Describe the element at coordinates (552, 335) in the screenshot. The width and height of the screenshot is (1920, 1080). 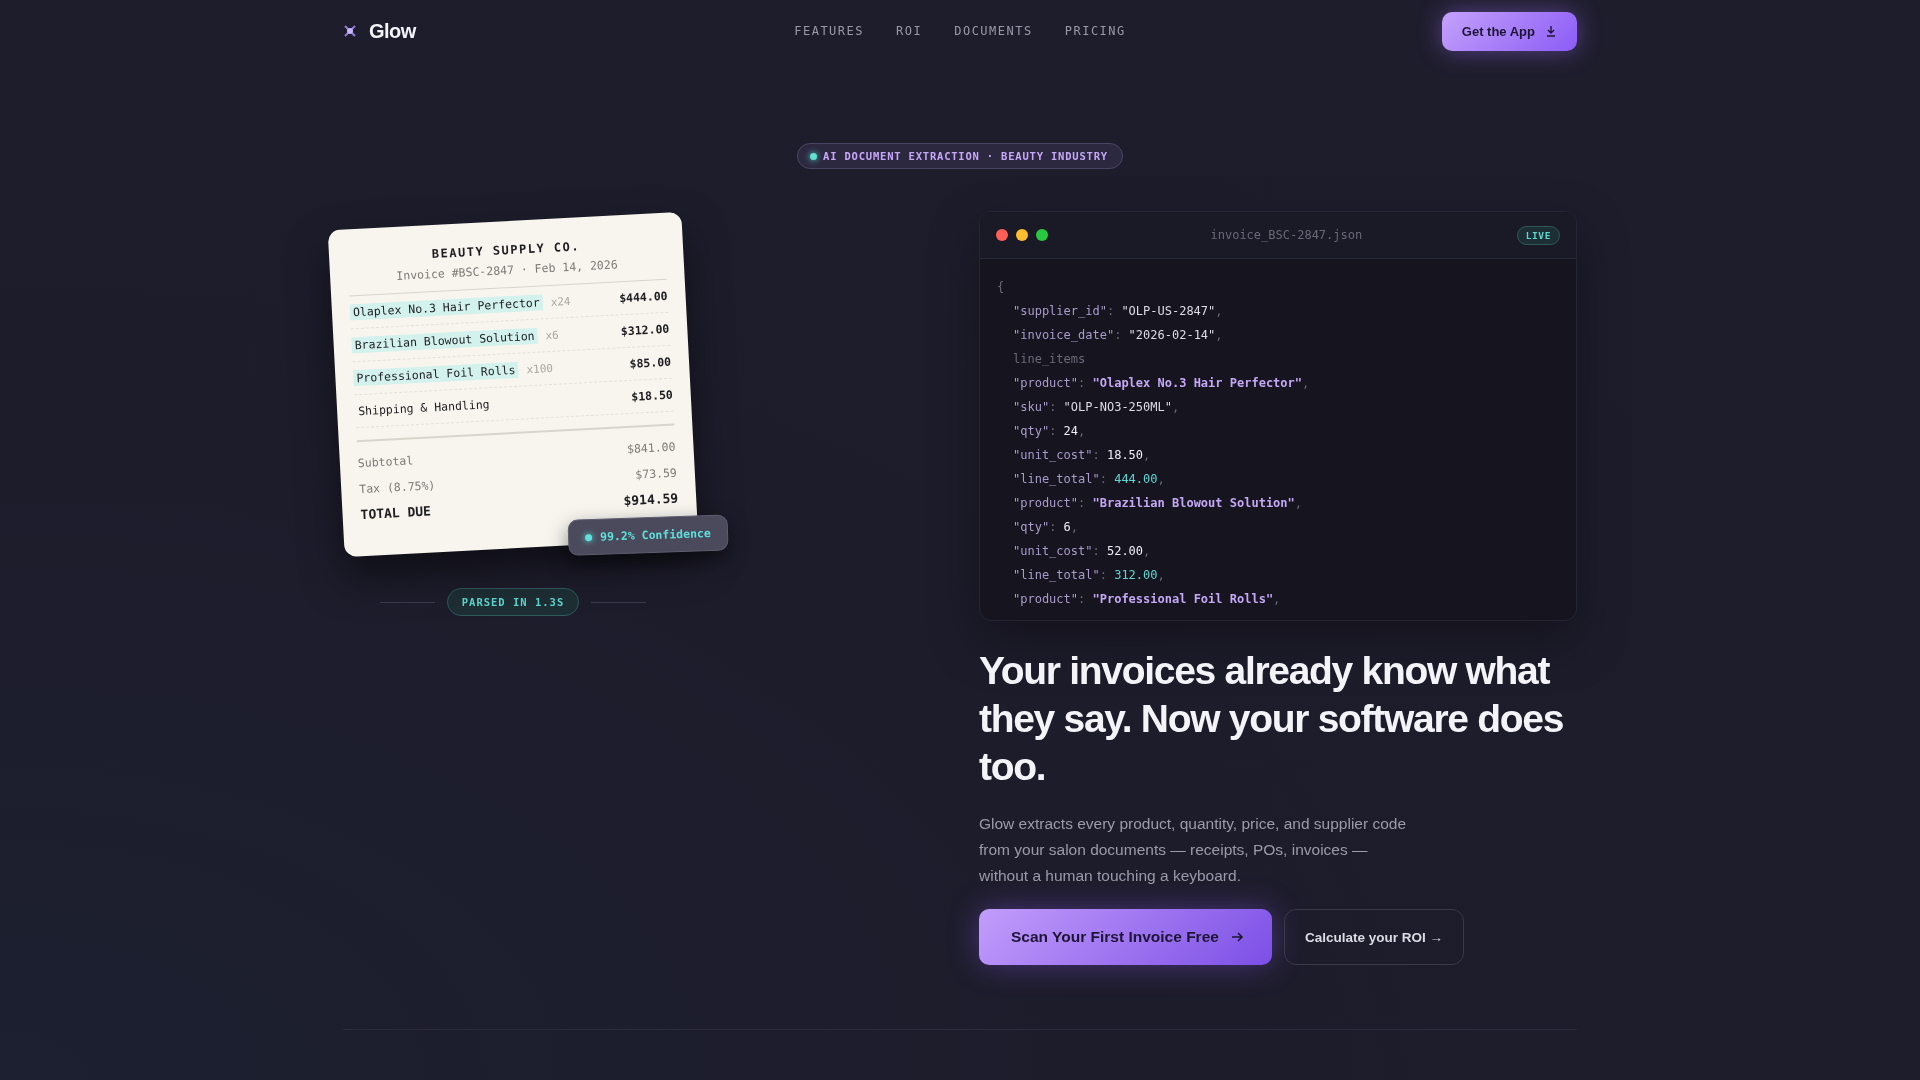
I see `receipt-item-qty: x6` at that location.